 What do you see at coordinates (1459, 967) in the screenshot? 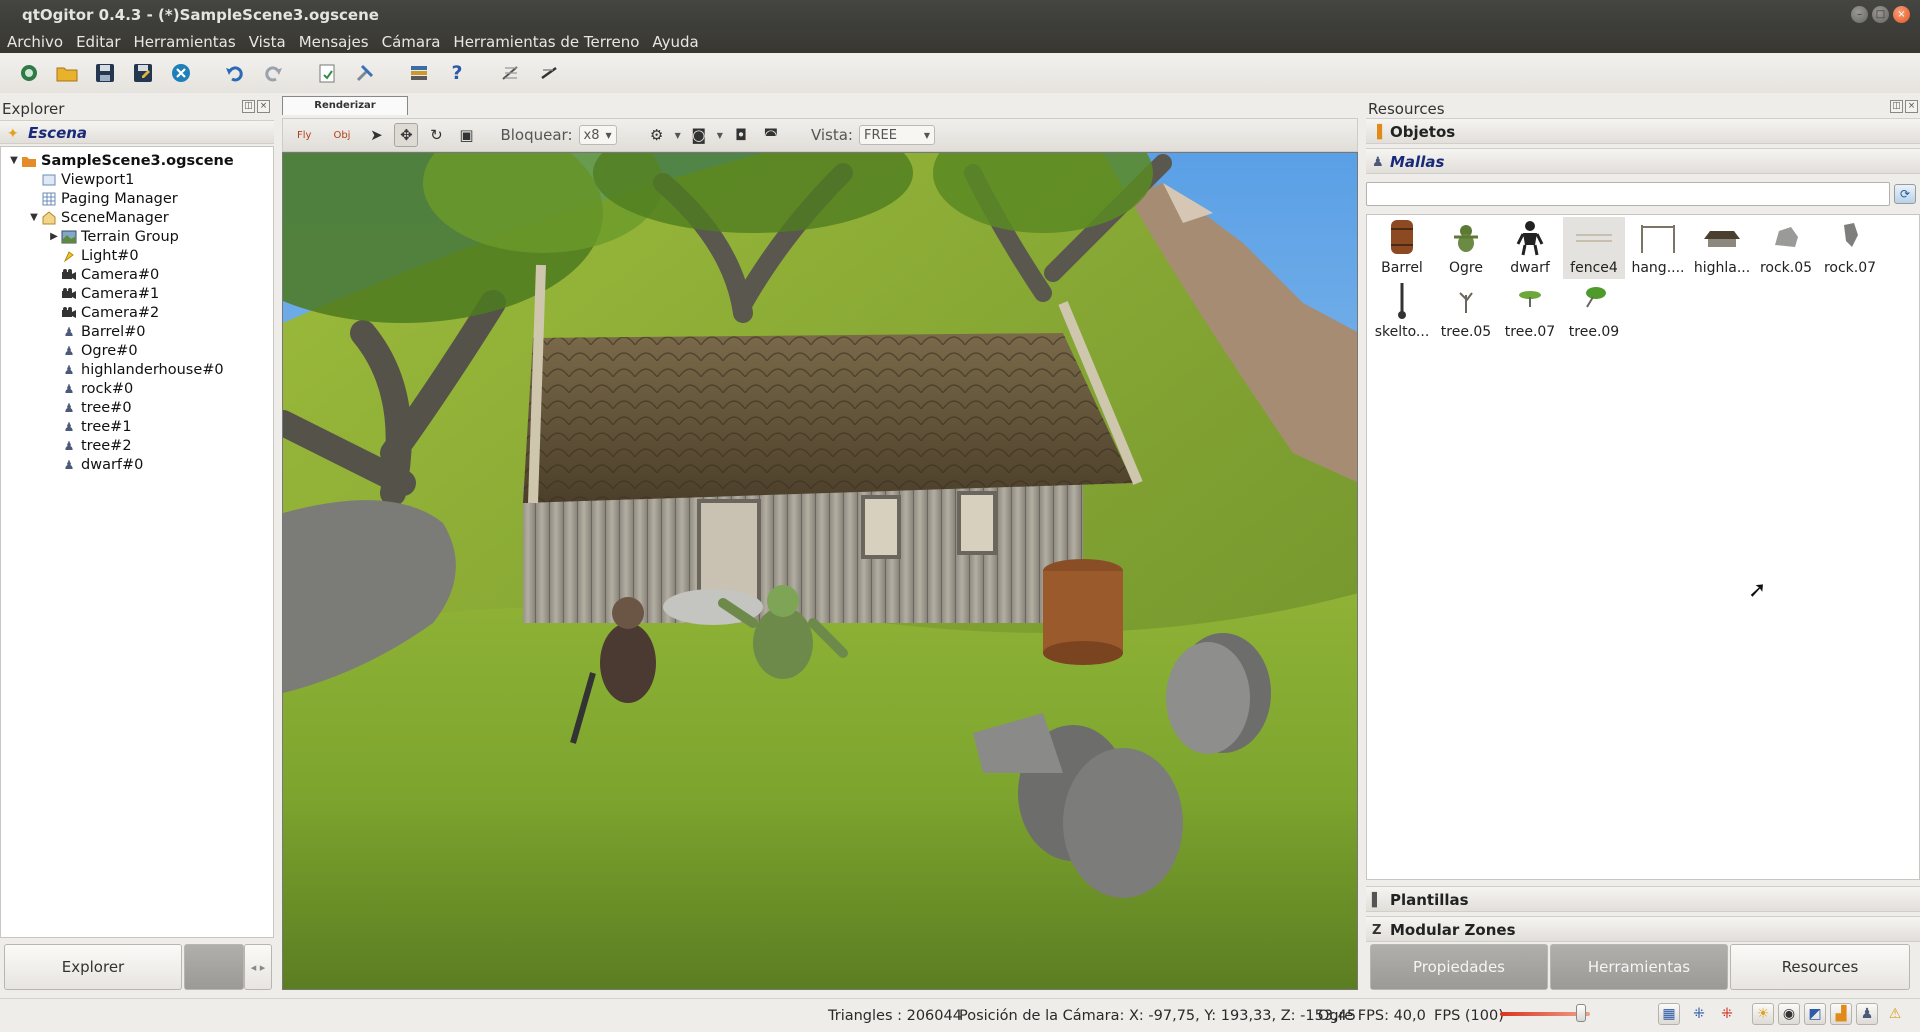
I see `tab-propiedades: Propiedades` at bounding box center [1459, 967].